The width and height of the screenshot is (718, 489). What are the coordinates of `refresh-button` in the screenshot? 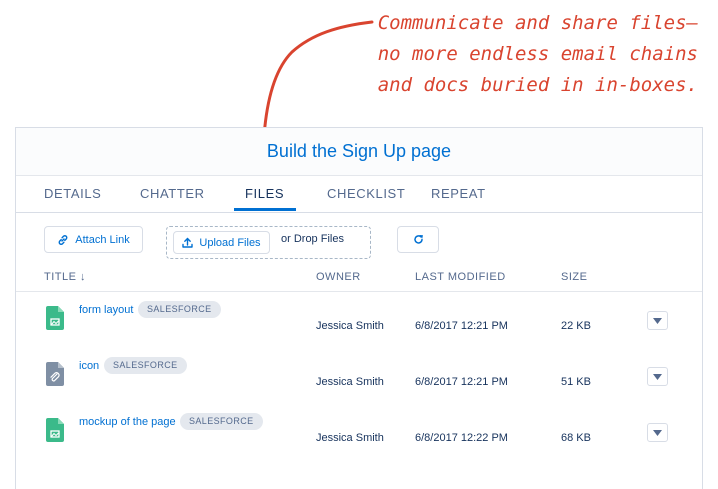 It's located at (418, 239).